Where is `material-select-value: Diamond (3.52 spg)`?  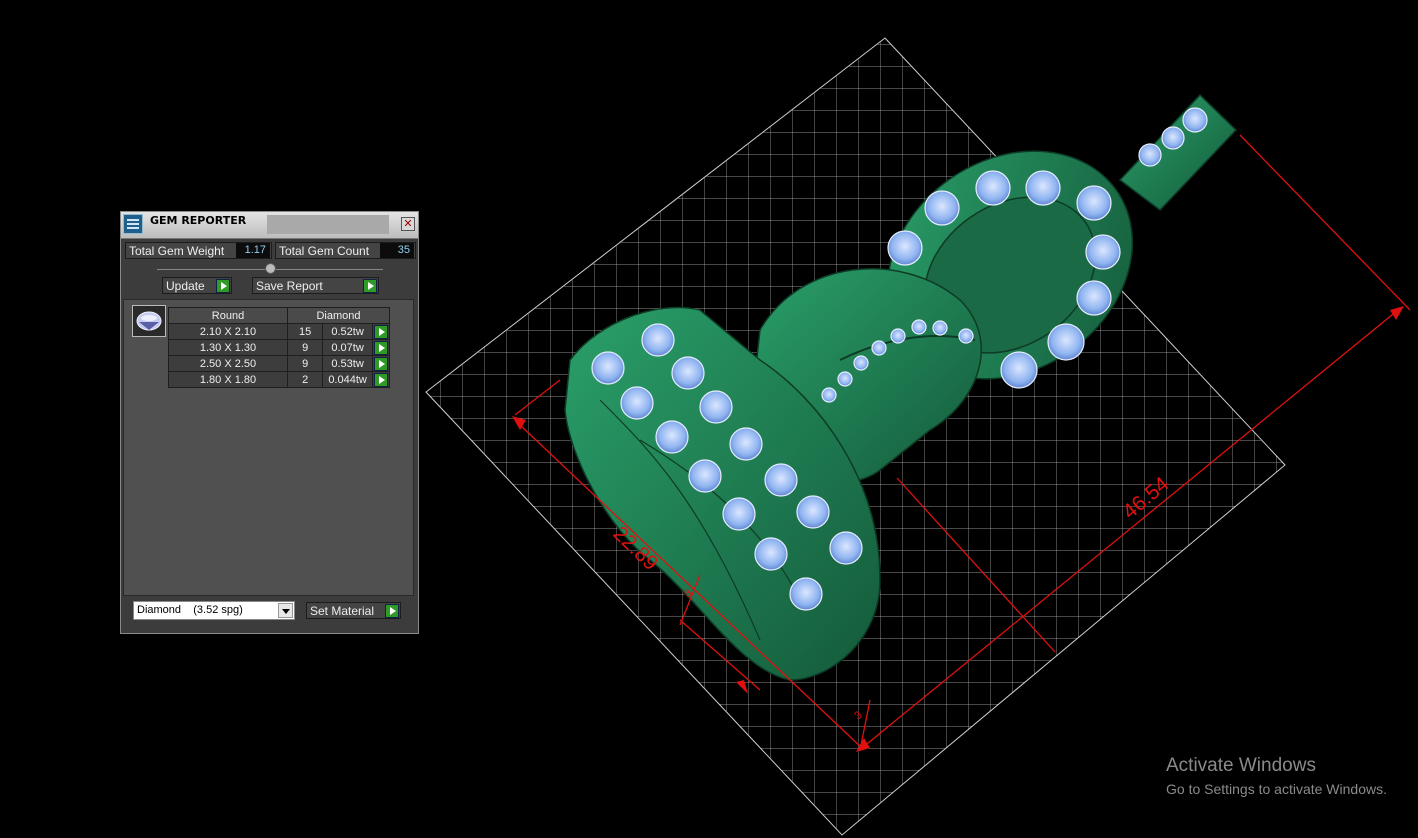 material-select-value: Diamond (3.52 spg) is located at coordinates (190, 610).